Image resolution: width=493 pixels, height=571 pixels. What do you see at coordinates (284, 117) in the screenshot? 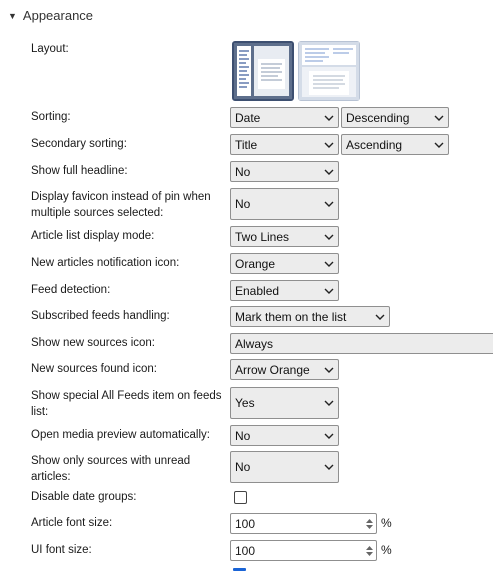
I see `sorting-select: Date` at bounding box center [284, 117].